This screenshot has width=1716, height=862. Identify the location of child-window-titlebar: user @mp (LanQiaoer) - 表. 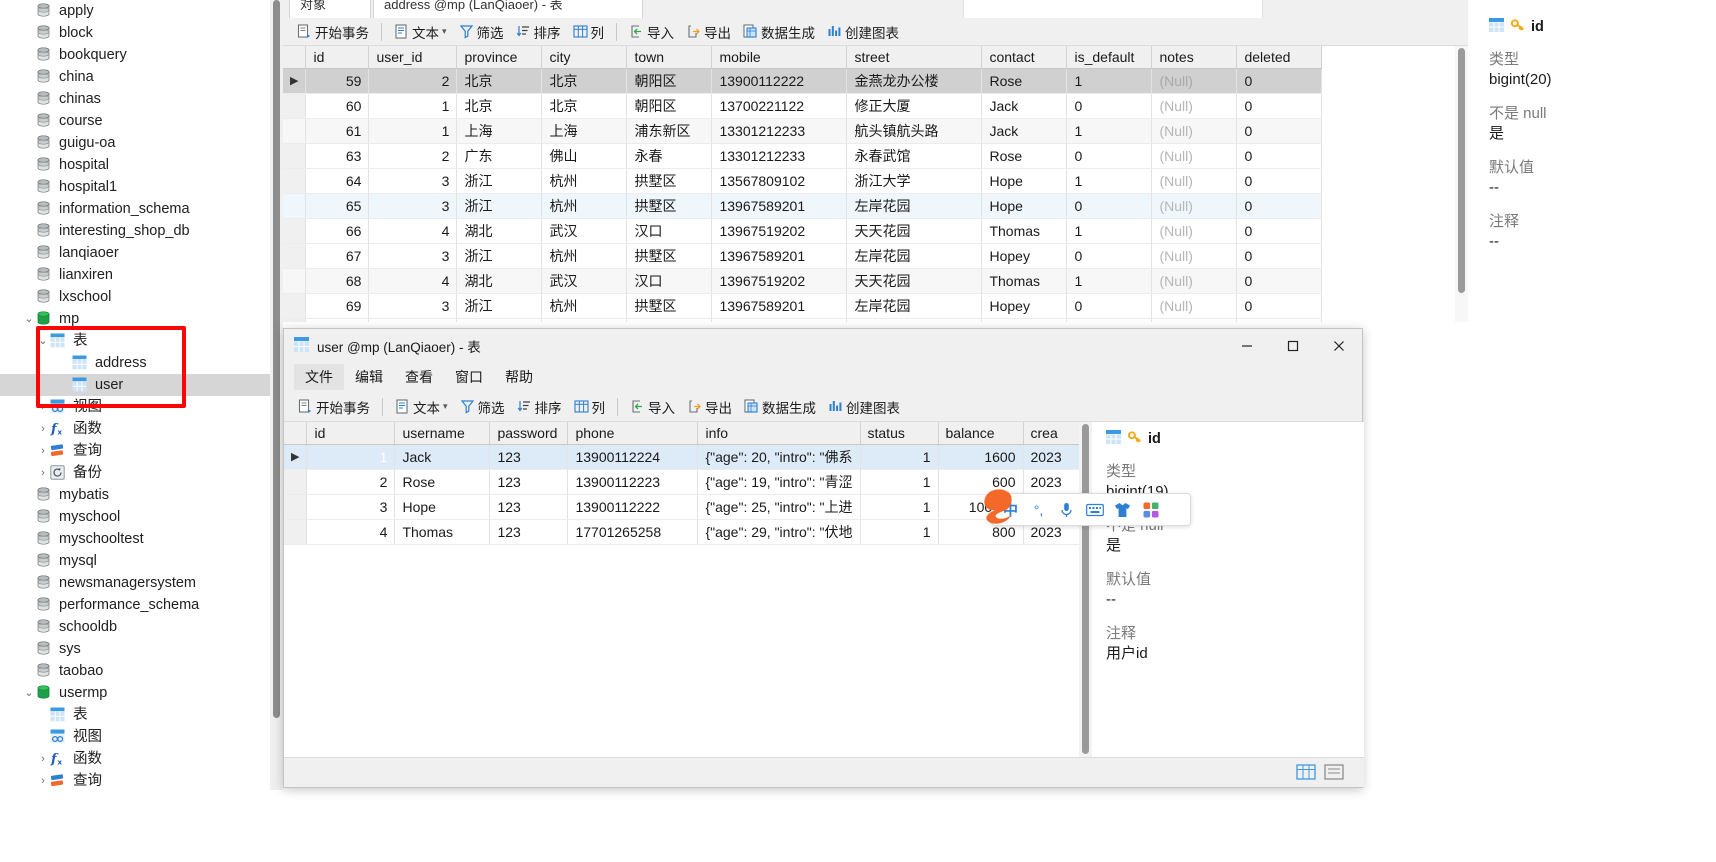
(823, 345).